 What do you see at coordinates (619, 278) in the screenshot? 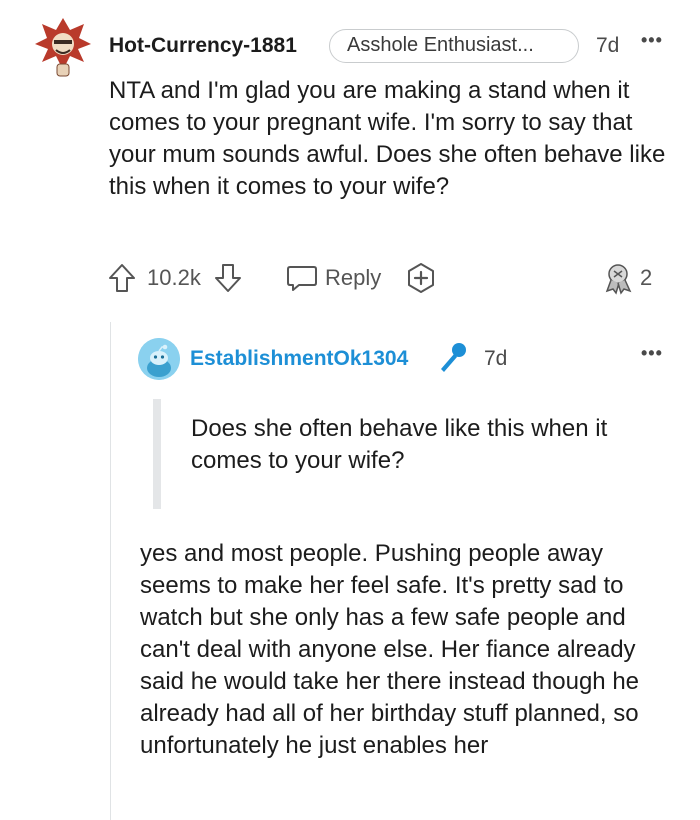
I see `award-badge-icon` at bounding box center [619, 278].